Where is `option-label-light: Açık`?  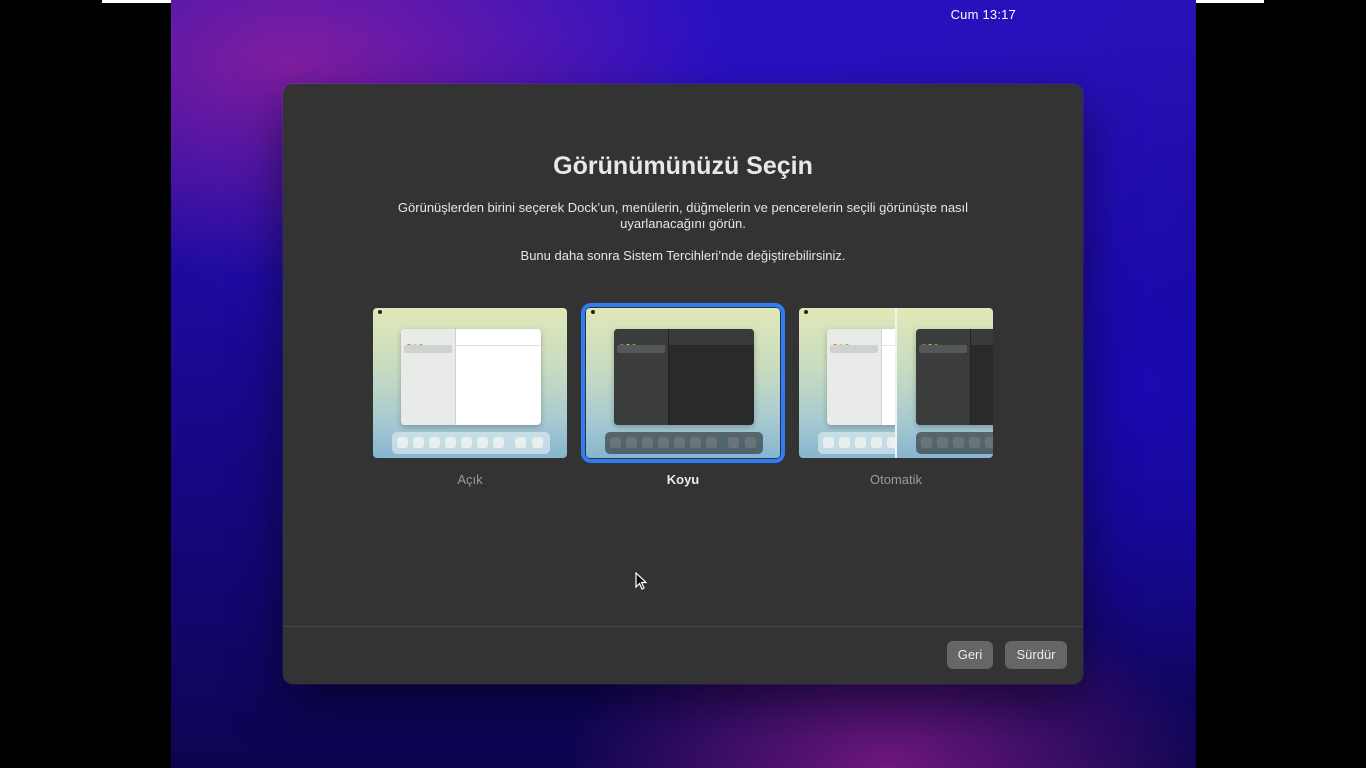
option-label-light: Açık is located at coordinates (470, 479).